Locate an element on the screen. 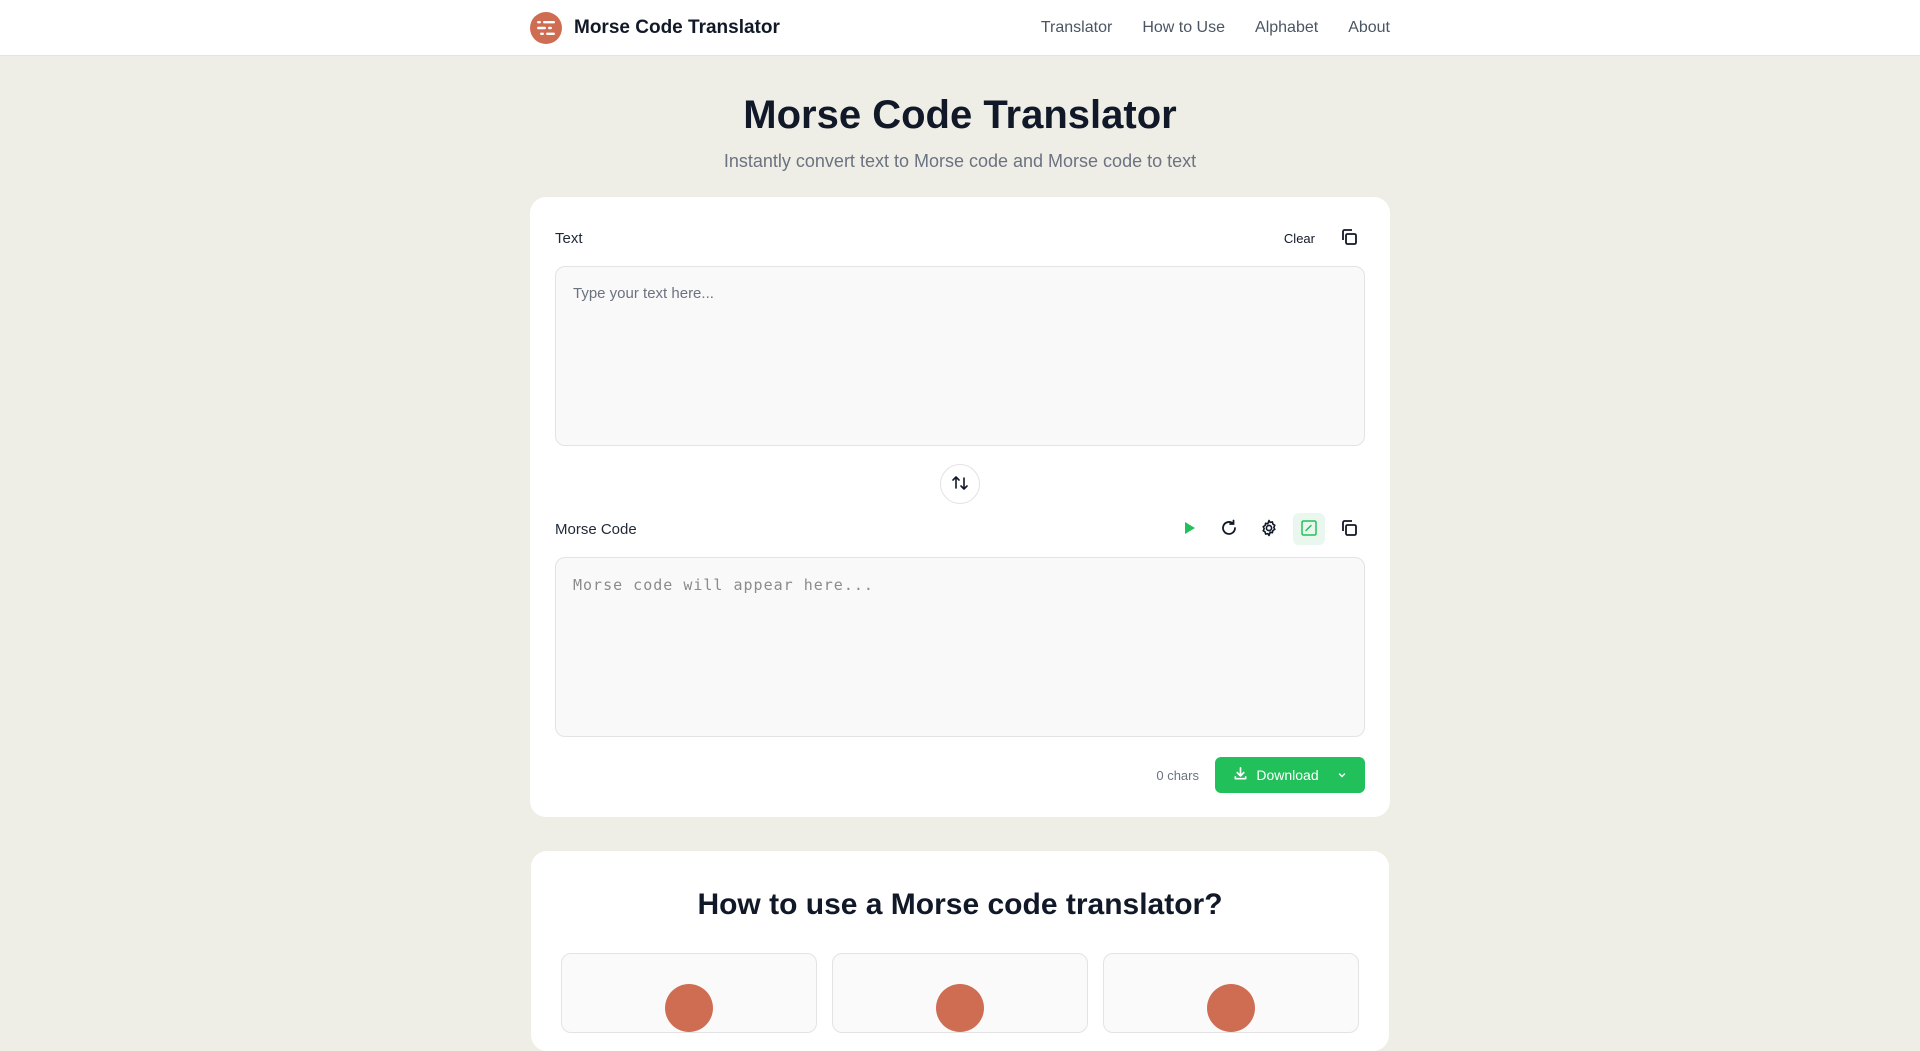 The height and width of the screenshot is (1051, 1920). nav-link-alphabet: Alphabet is located at coordinates (1286, 28).